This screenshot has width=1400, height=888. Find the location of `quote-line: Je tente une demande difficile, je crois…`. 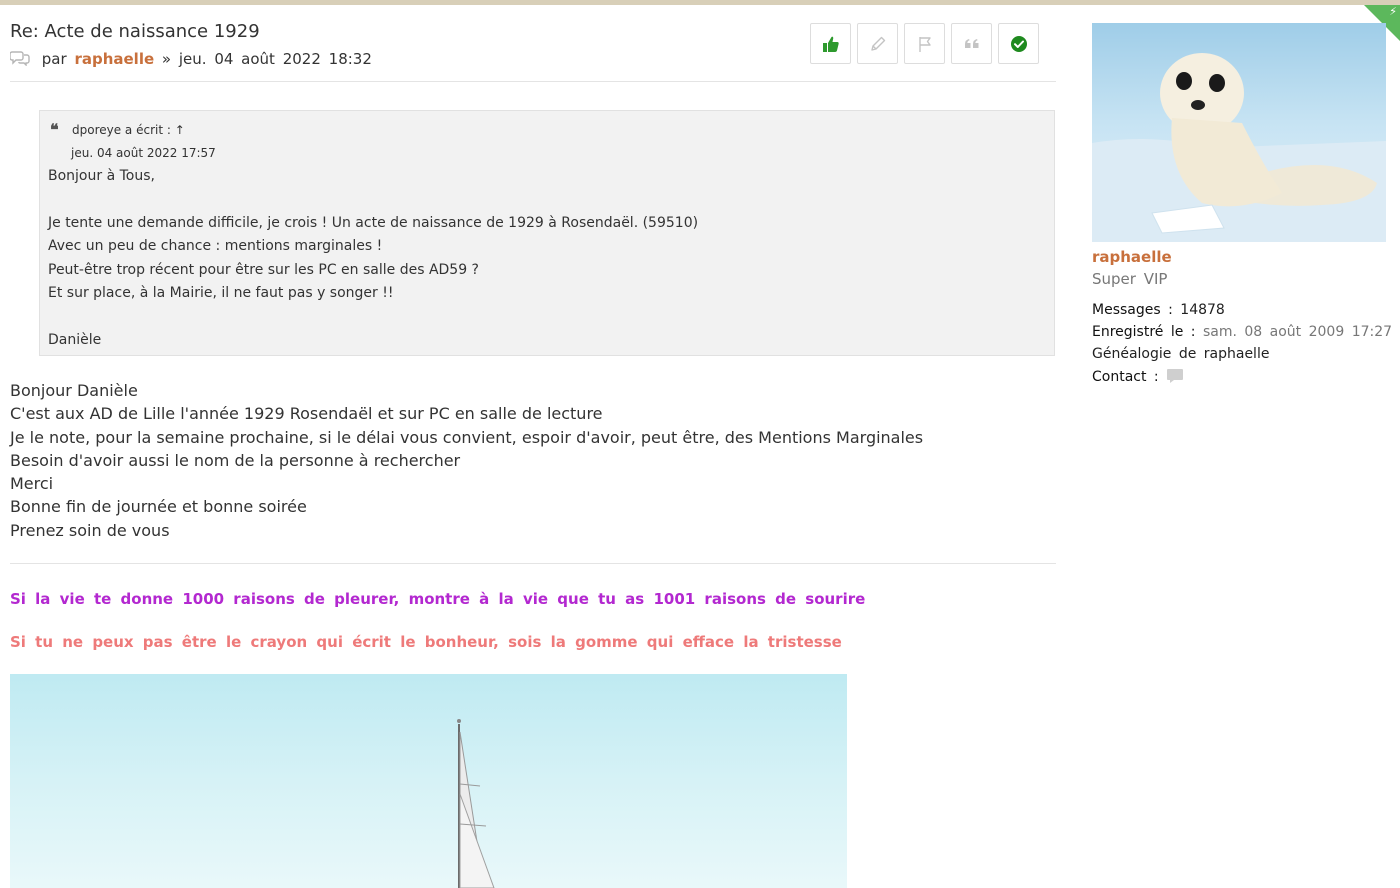

quote-line: Je tente une demande difficile, je crois… is located at coordinates (373, 222).